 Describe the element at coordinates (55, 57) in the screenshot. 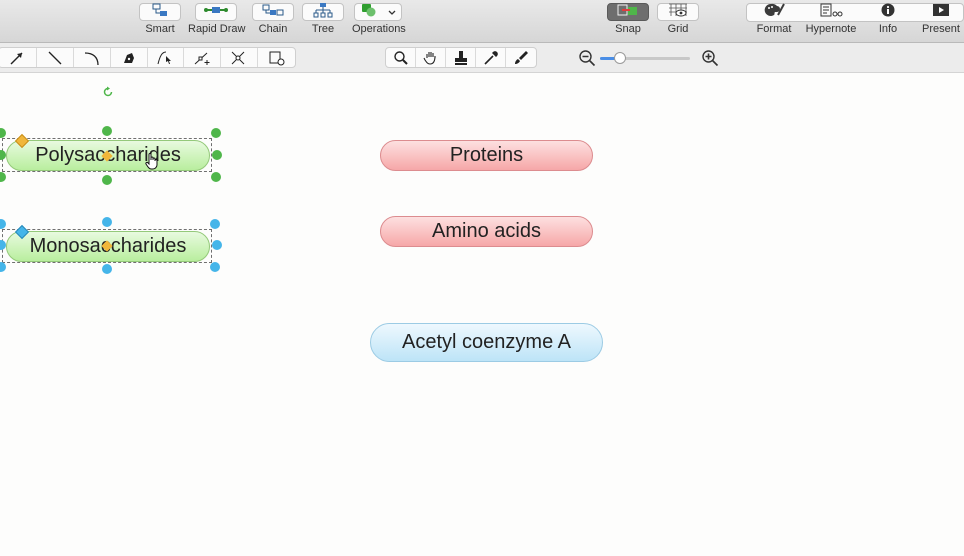

I see `line-tool-icon` at that location.